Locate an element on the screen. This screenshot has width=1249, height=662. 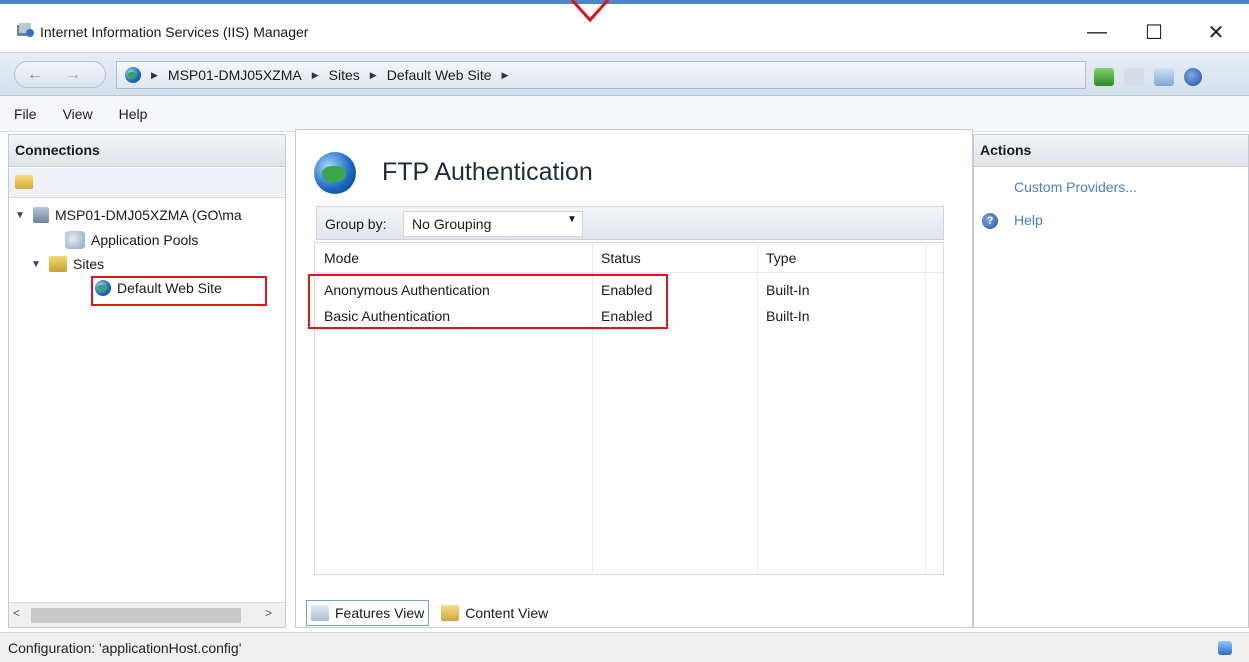
sites-folder-icon is located at coordinates (58, 264).